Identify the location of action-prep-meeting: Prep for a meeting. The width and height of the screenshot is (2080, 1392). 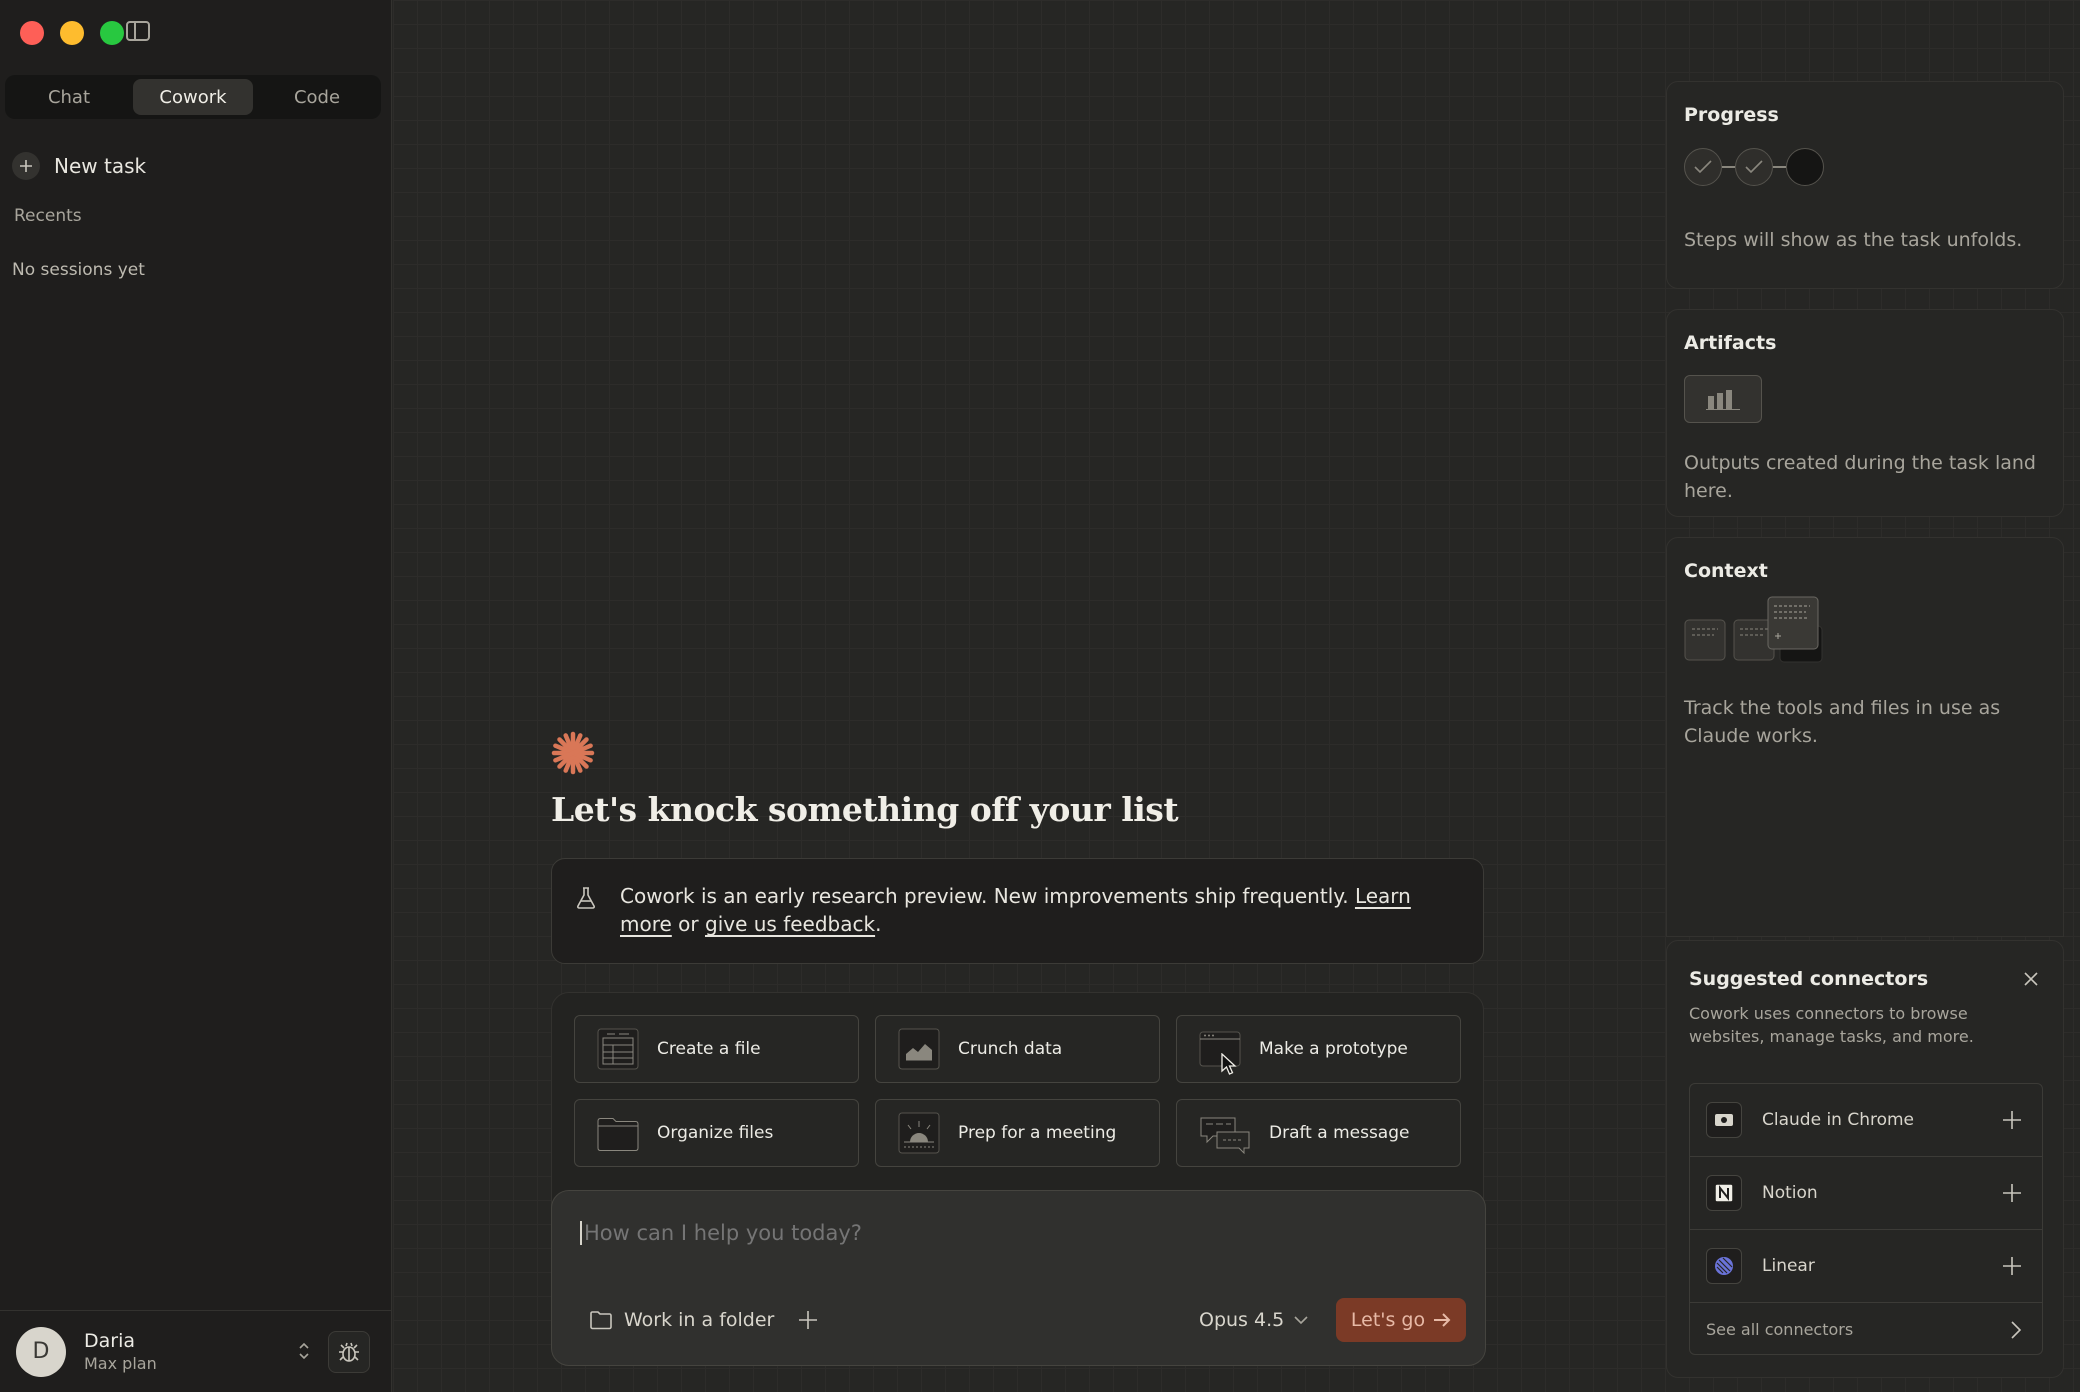
(1017, 1133).